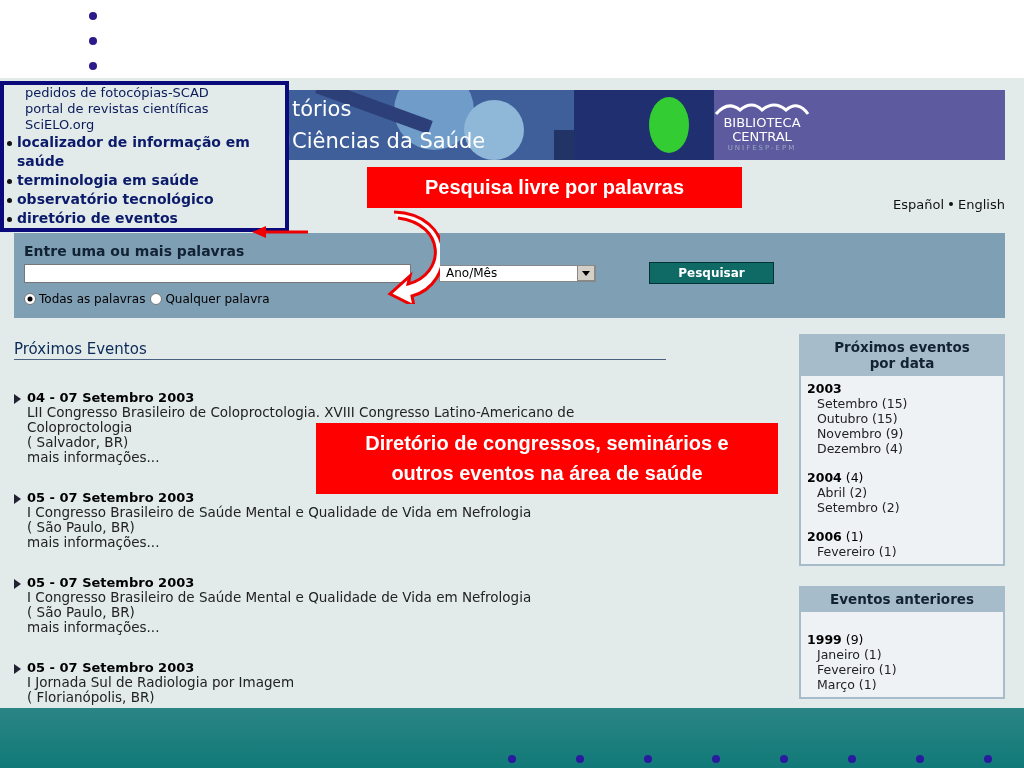 This screenshot has width=1024, height=768. Describe the element at coordinates (902, 599) in the screenshot. I see `panel-heading: Eventos anteriores` at that location.